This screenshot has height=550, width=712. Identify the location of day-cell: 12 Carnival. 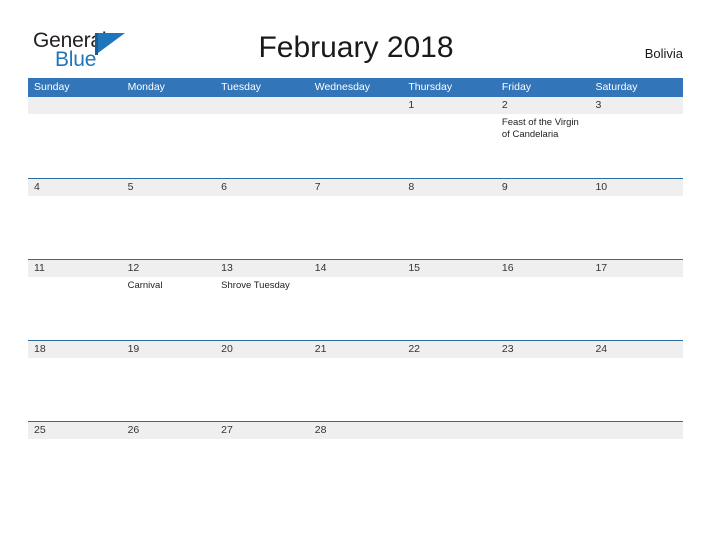
(169, 300).